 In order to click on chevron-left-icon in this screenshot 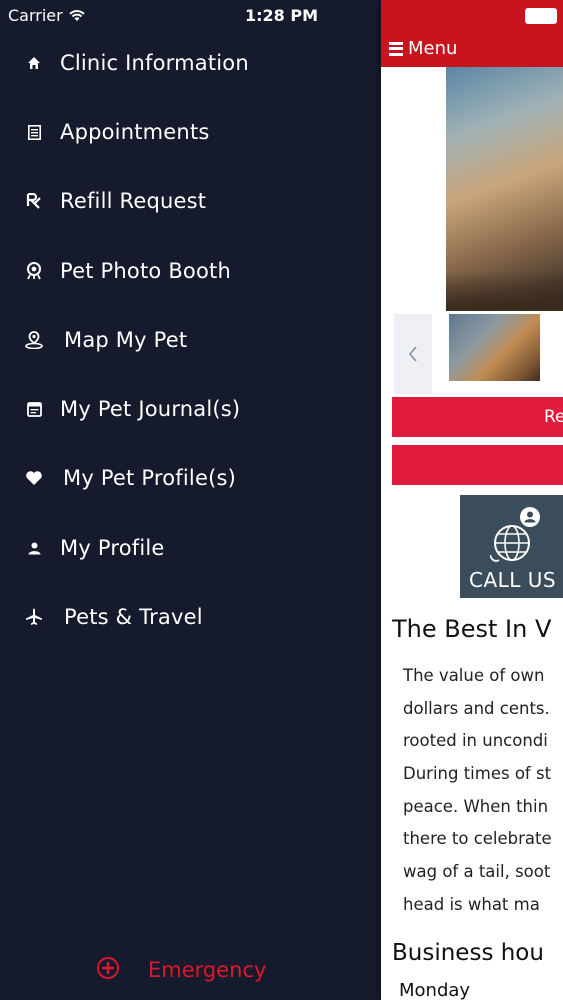, I will do `click(412, 354)`.